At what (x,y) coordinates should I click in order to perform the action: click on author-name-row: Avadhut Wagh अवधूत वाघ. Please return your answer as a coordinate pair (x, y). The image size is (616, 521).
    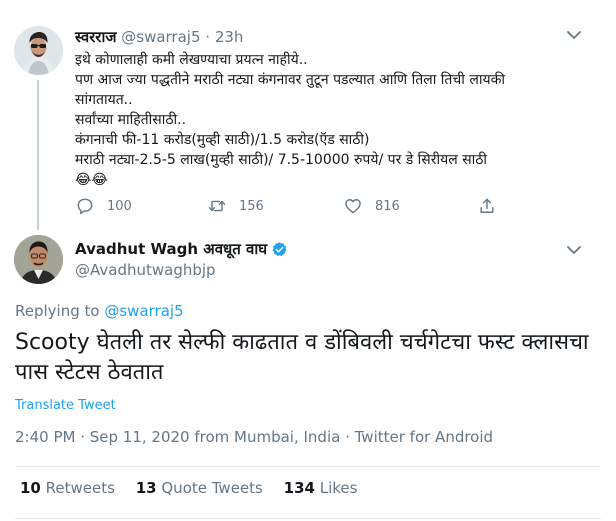
    Looking at the image, I should click on (181, 249).